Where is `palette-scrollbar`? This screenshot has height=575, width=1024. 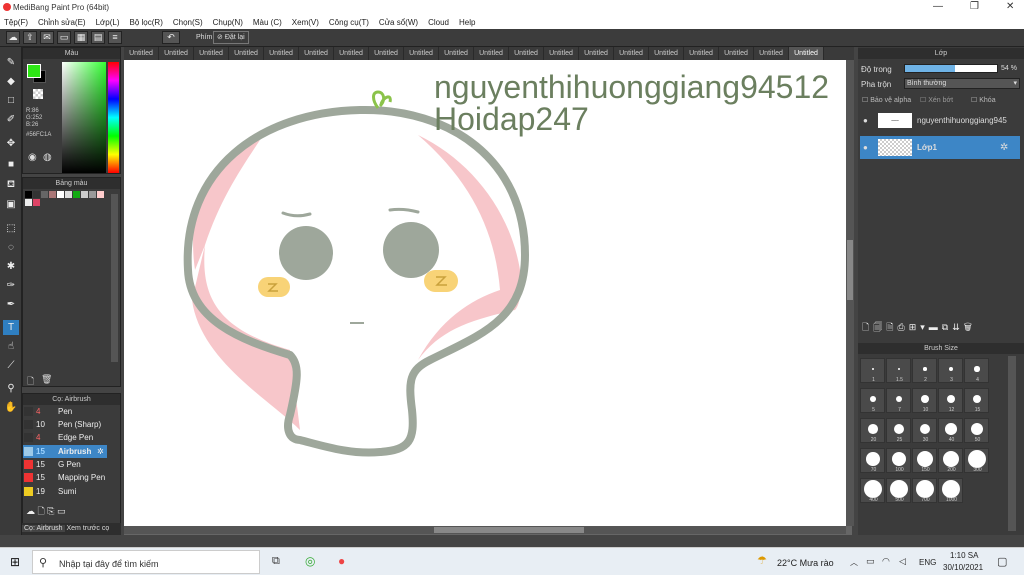 palette-scrollbar is located at coordinates (114, 278).